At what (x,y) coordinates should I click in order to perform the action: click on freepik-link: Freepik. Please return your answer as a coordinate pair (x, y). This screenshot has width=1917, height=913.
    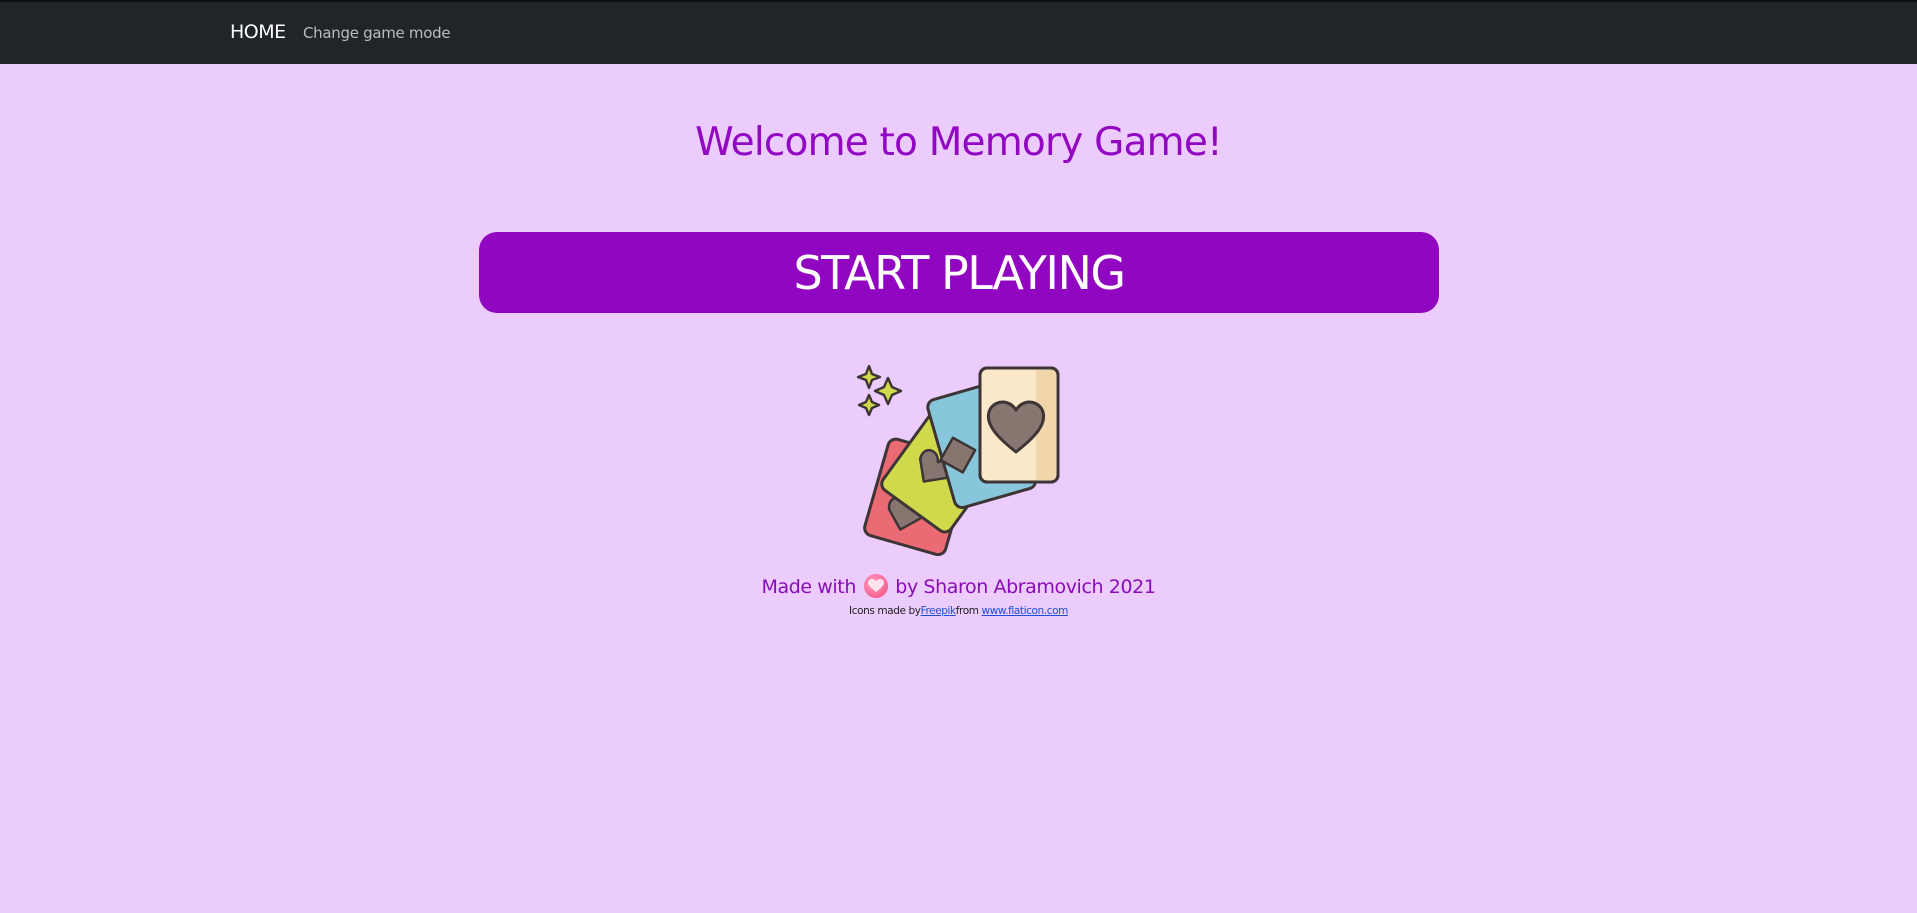
    Looking at the image, I should click on (939, 611).